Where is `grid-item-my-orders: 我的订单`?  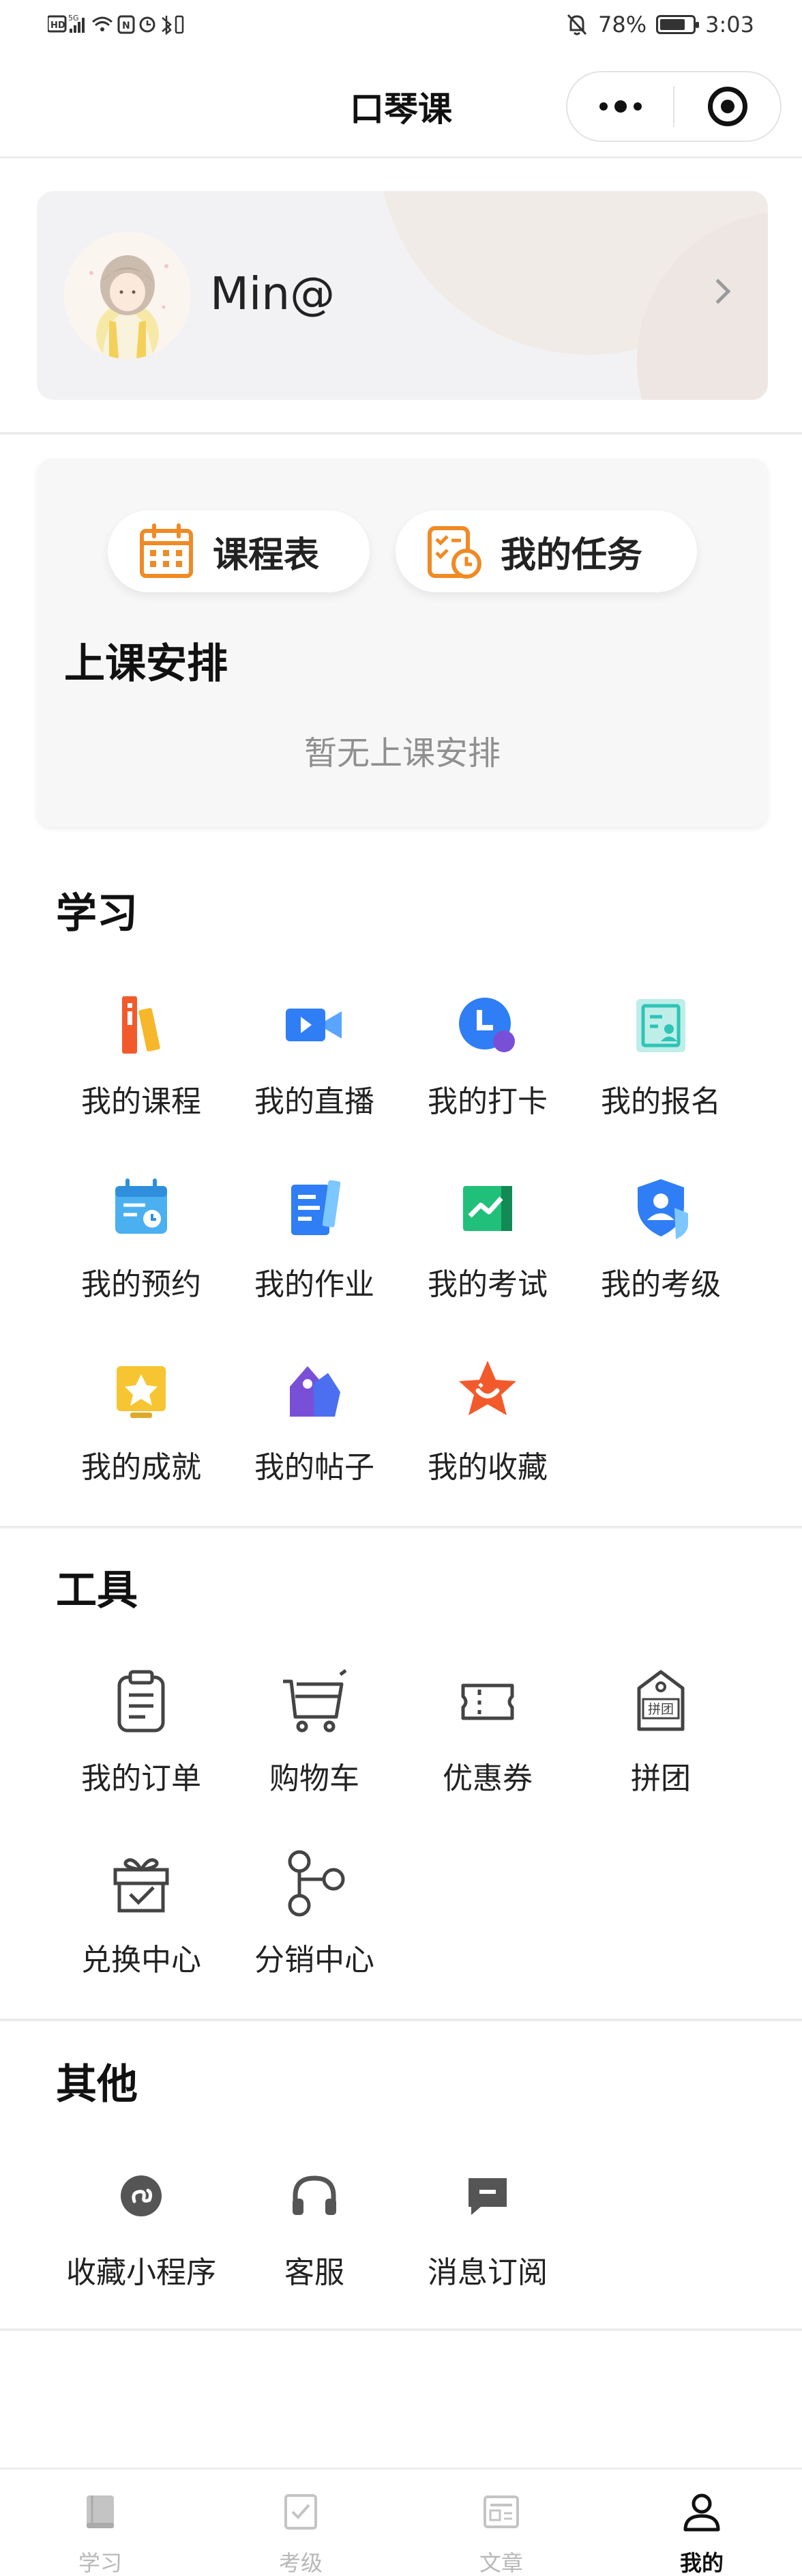 grid-item-my-orders: 我的订单 is located at coordinates (141, 1736).